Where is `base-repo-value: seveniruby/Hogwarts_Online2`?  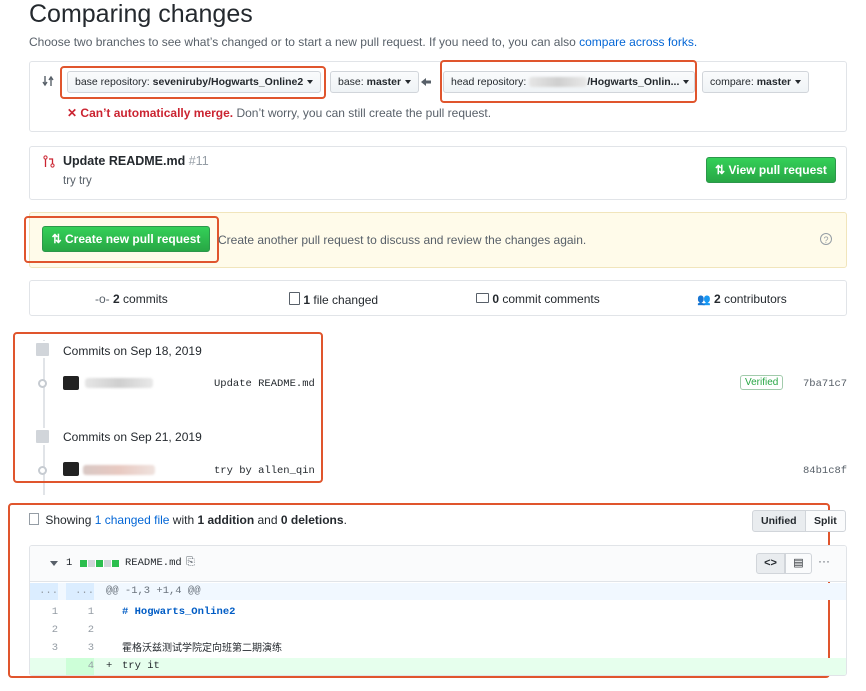
base-repo-value: seveniruby/Hogwarts_Online2 is located at coordinates (228, 82).